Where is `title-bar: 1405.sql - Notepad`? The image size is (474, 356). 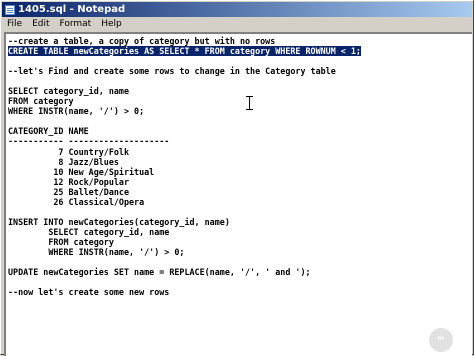
title-bar: 1405.sql - Notepad is located at coordinates (237, 9).